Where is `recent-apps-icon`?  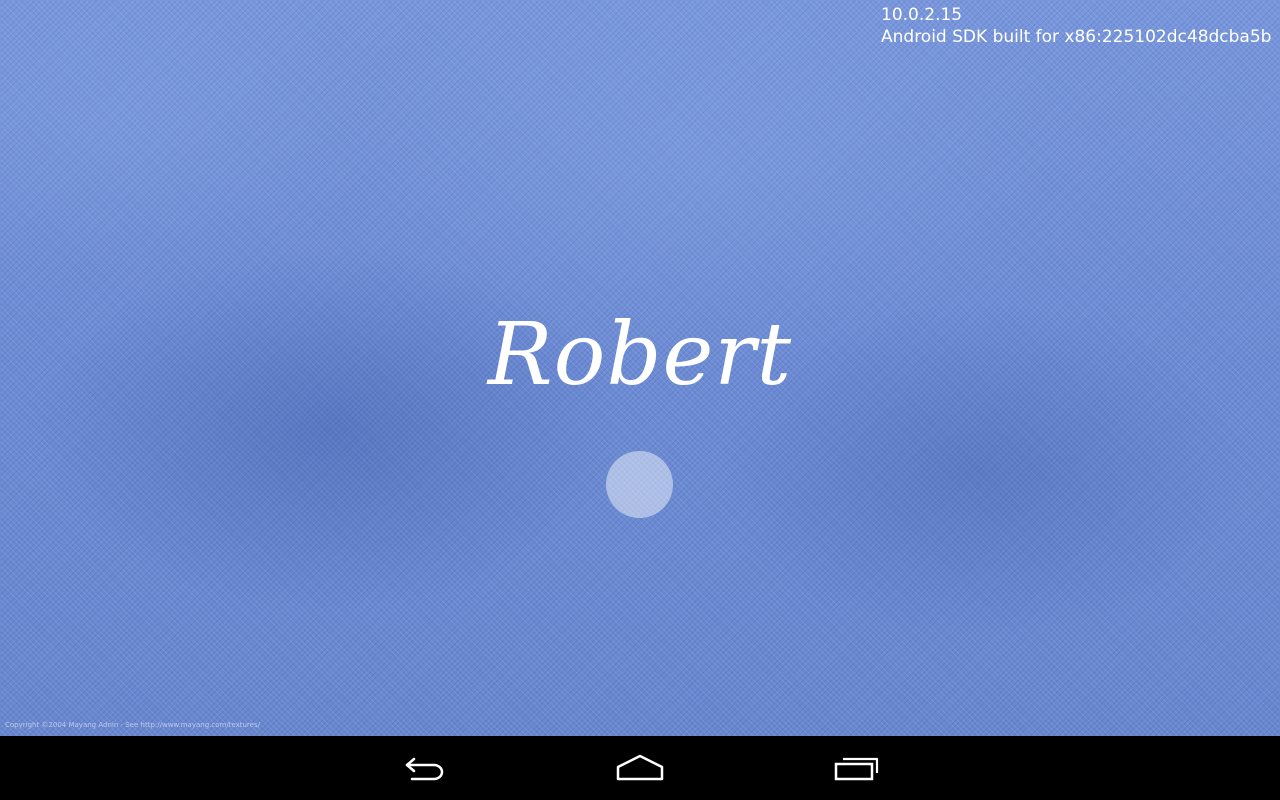
recent-apps-icon is located at coordinates (856, 769).